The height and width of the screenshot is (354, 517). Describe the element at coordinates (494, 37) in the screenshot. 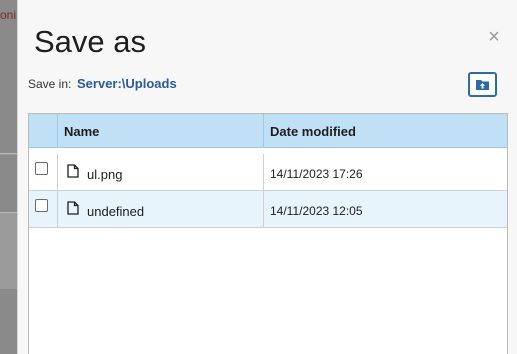

I see `close-icon: ×` at that location.